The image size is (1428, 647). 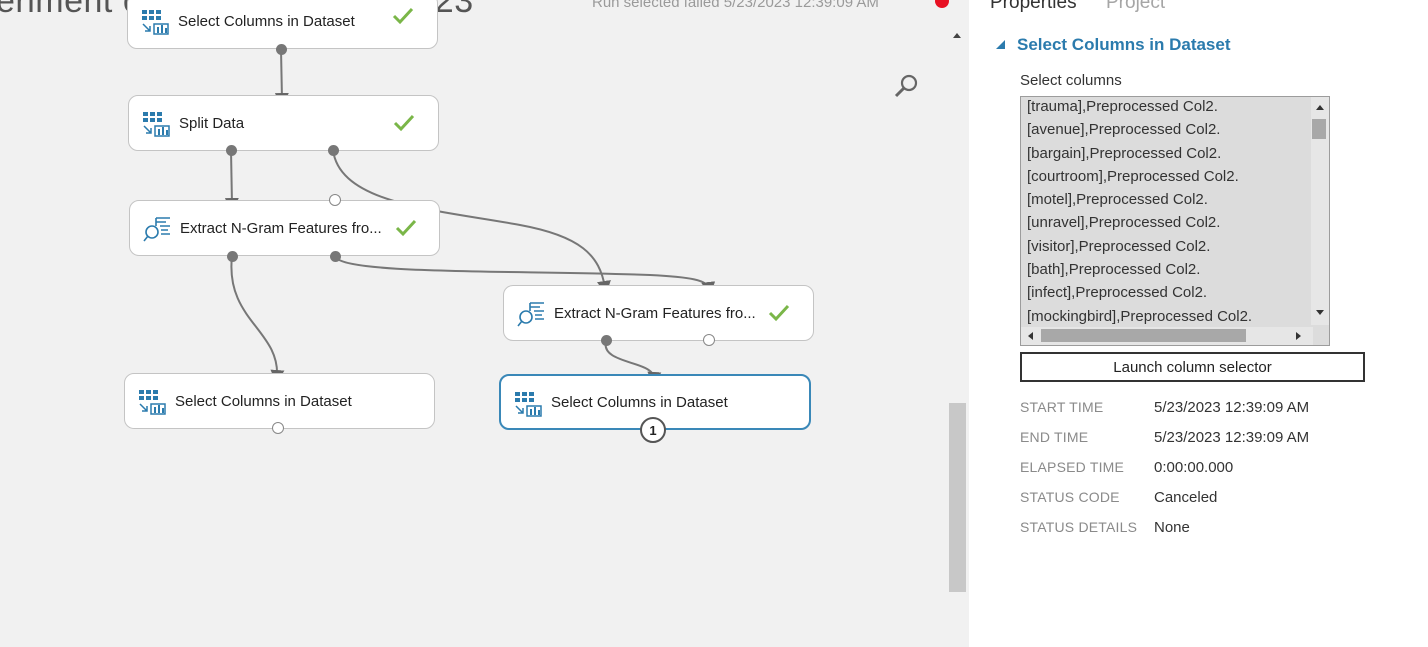 What do you see at coordinates (1124, 153) in the screenshot?
I see `list-item: [bargain],Preprocessed Col2.` at bounding box center [1124, 153].